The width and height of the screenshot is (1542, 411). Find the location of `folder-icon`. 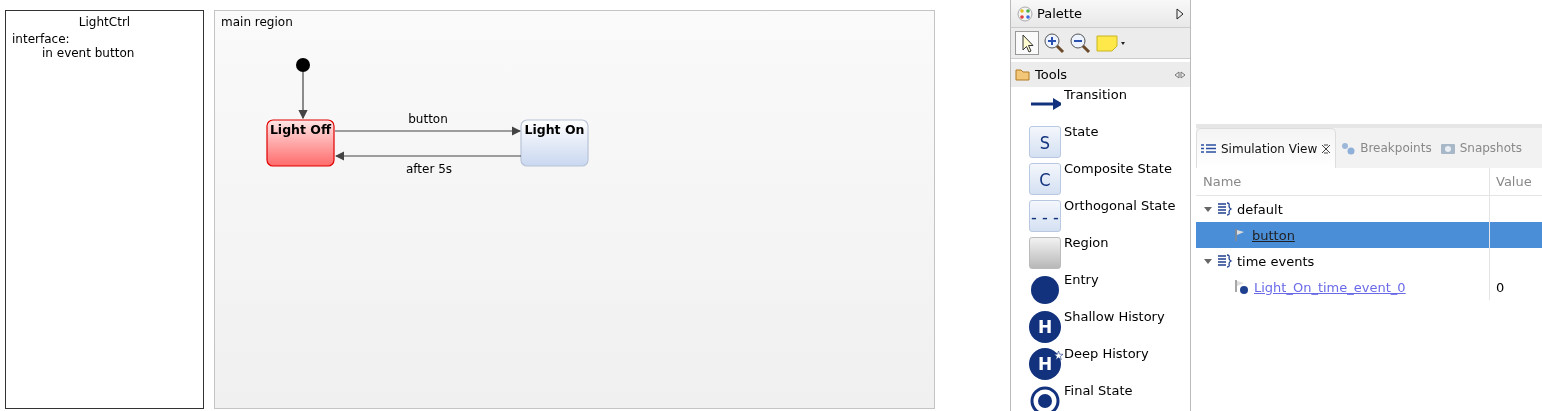

folder-icon is located at coordinates (1023, 74).